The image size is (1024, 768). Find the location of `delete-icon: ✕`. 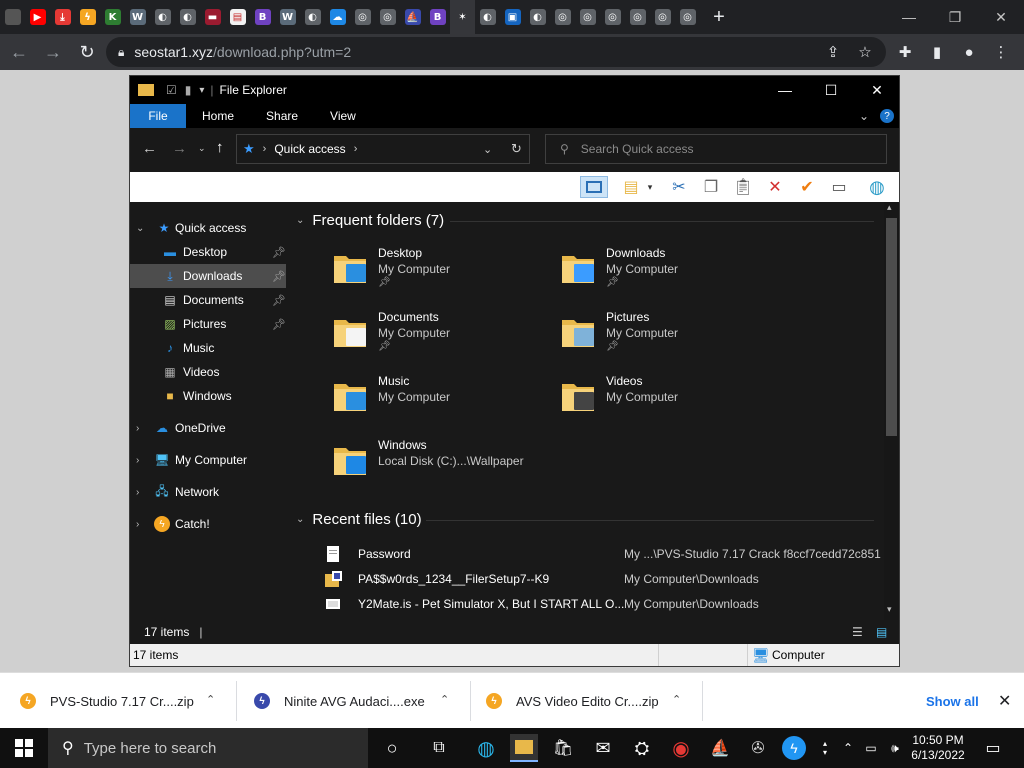

delete-icon: ✕ is located at coordinates (775, 187).